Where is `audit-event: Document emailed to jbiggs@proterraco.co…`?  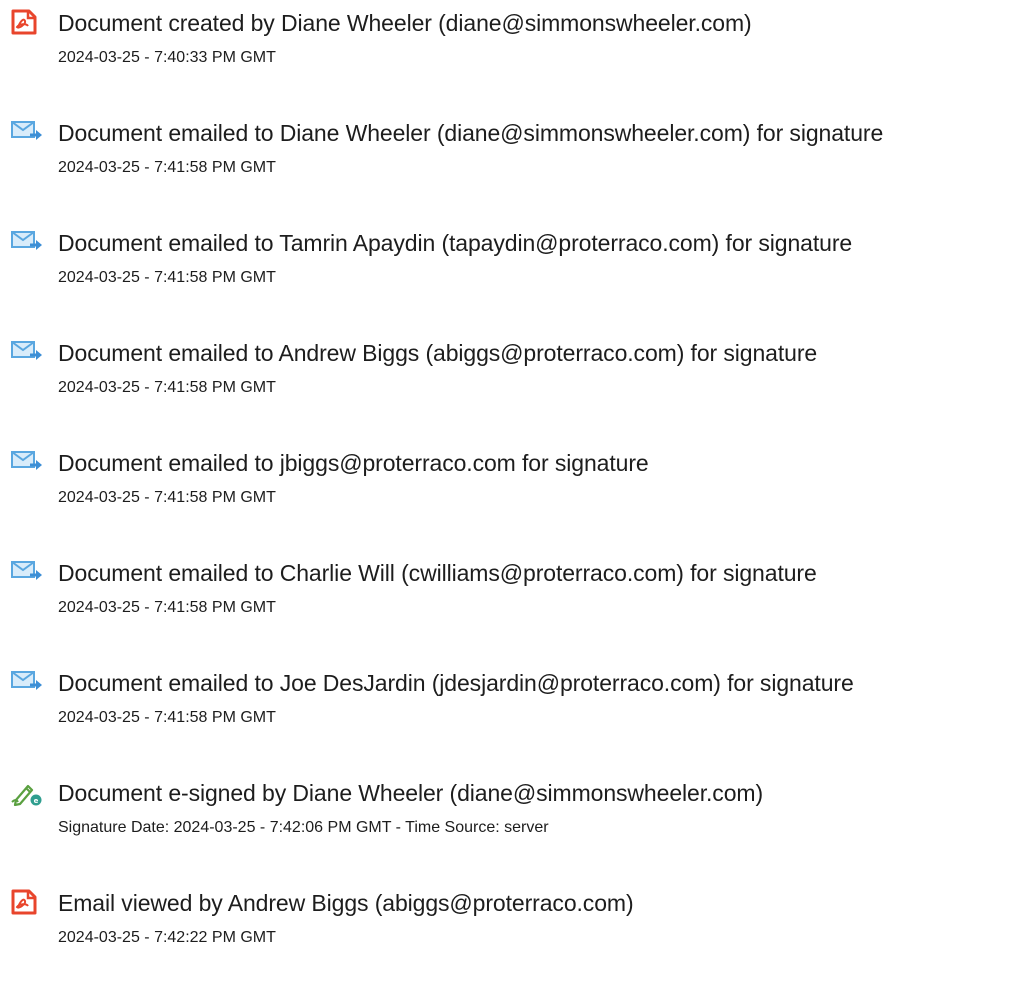 audit-event: Document emailed to jbiggs@proterraco.co… is located at coordinates (511, 490).